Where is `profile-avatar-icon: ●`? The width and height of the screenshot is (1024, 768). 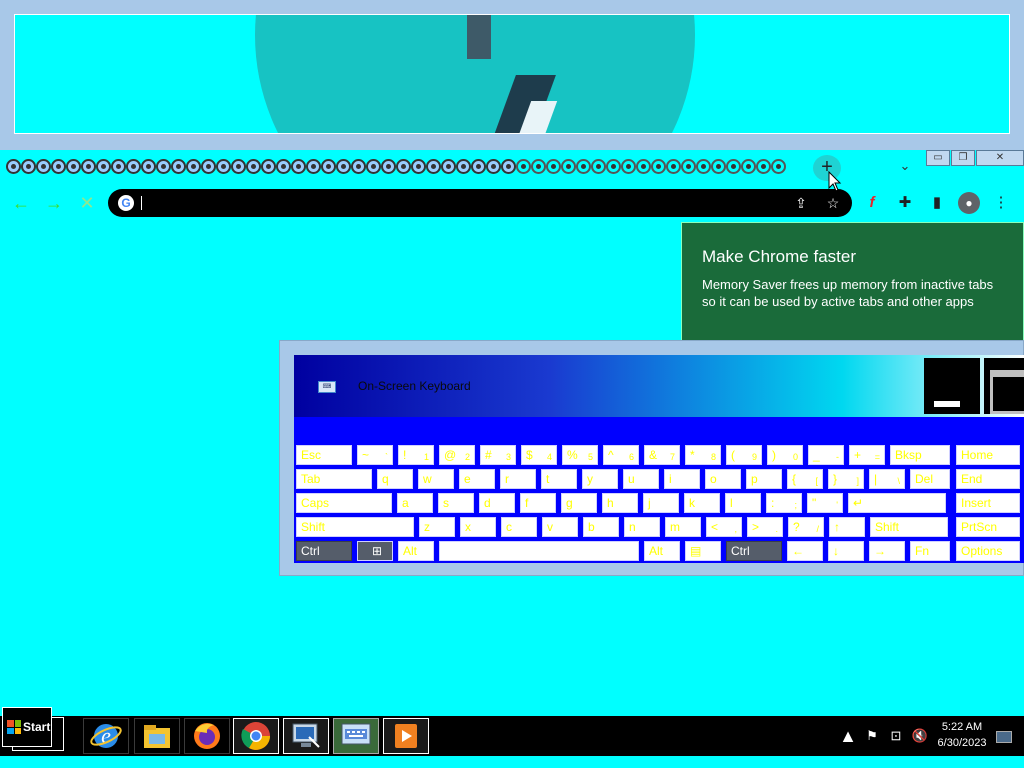
profile-avatar-icon: ● is located at coordinates (969, 203).